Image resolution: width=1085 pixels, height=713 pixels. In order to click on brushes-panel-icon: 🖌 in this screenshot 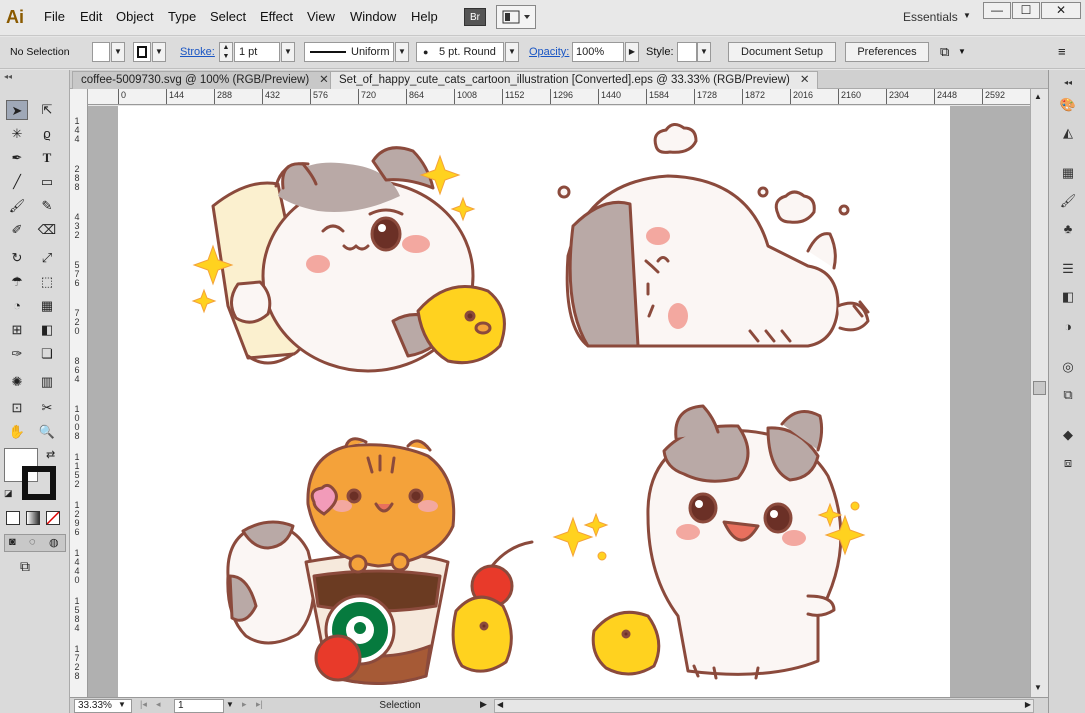, I will do `click(1068, 201)`.